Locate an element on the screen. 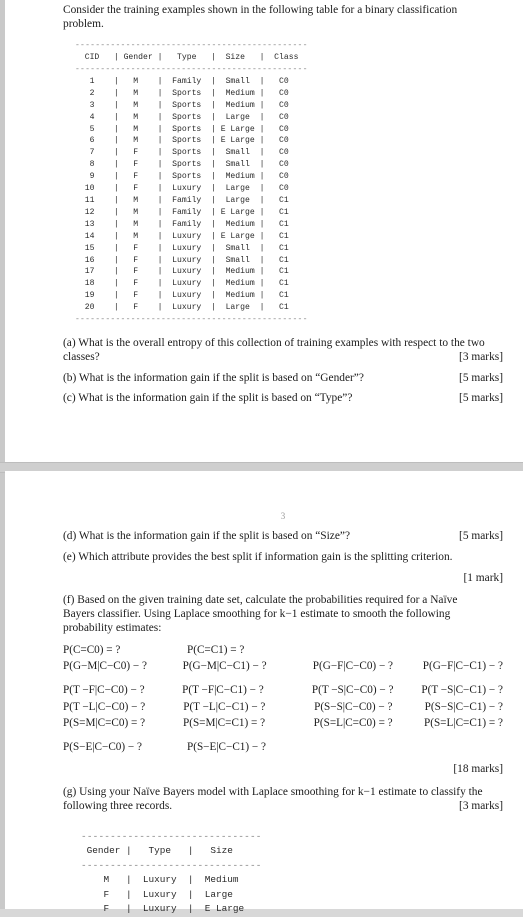 Image resolution: width=523 pixels, height=917 pixels. table-row: 15 | F | Luxury | Small | C1 is located at coordinates (182, 248).